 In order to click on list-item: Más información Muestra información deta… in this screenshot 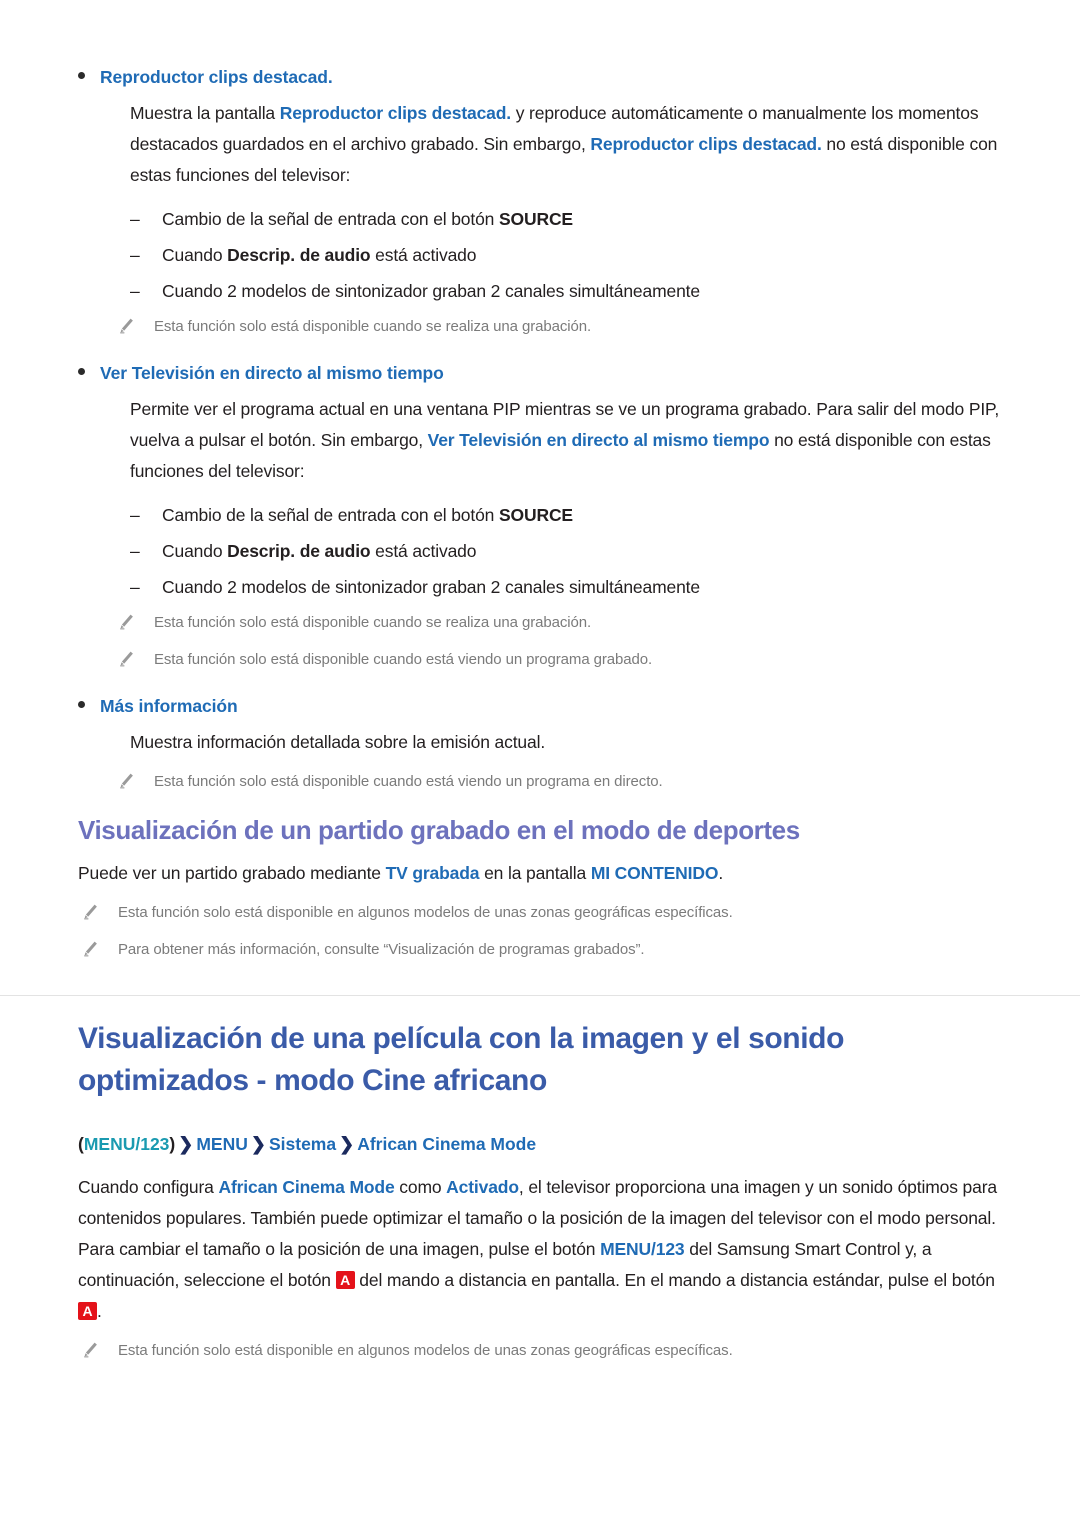, I will do `click(543, 743)`.